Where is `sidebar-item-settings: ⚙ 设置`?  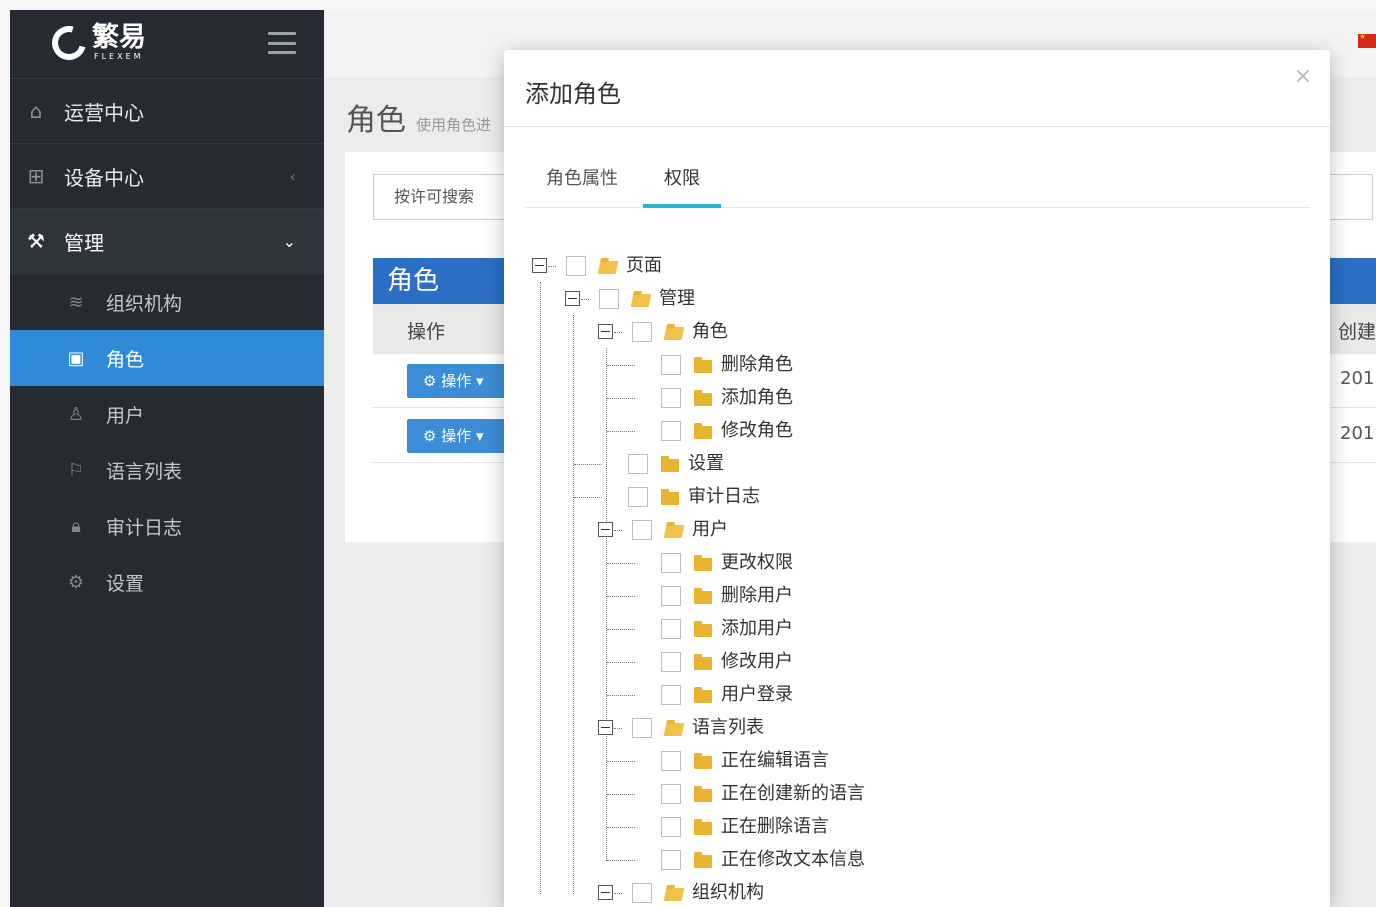 sidebar-item-settings: ⚙ 设置 is located at coordinates (167, 582).